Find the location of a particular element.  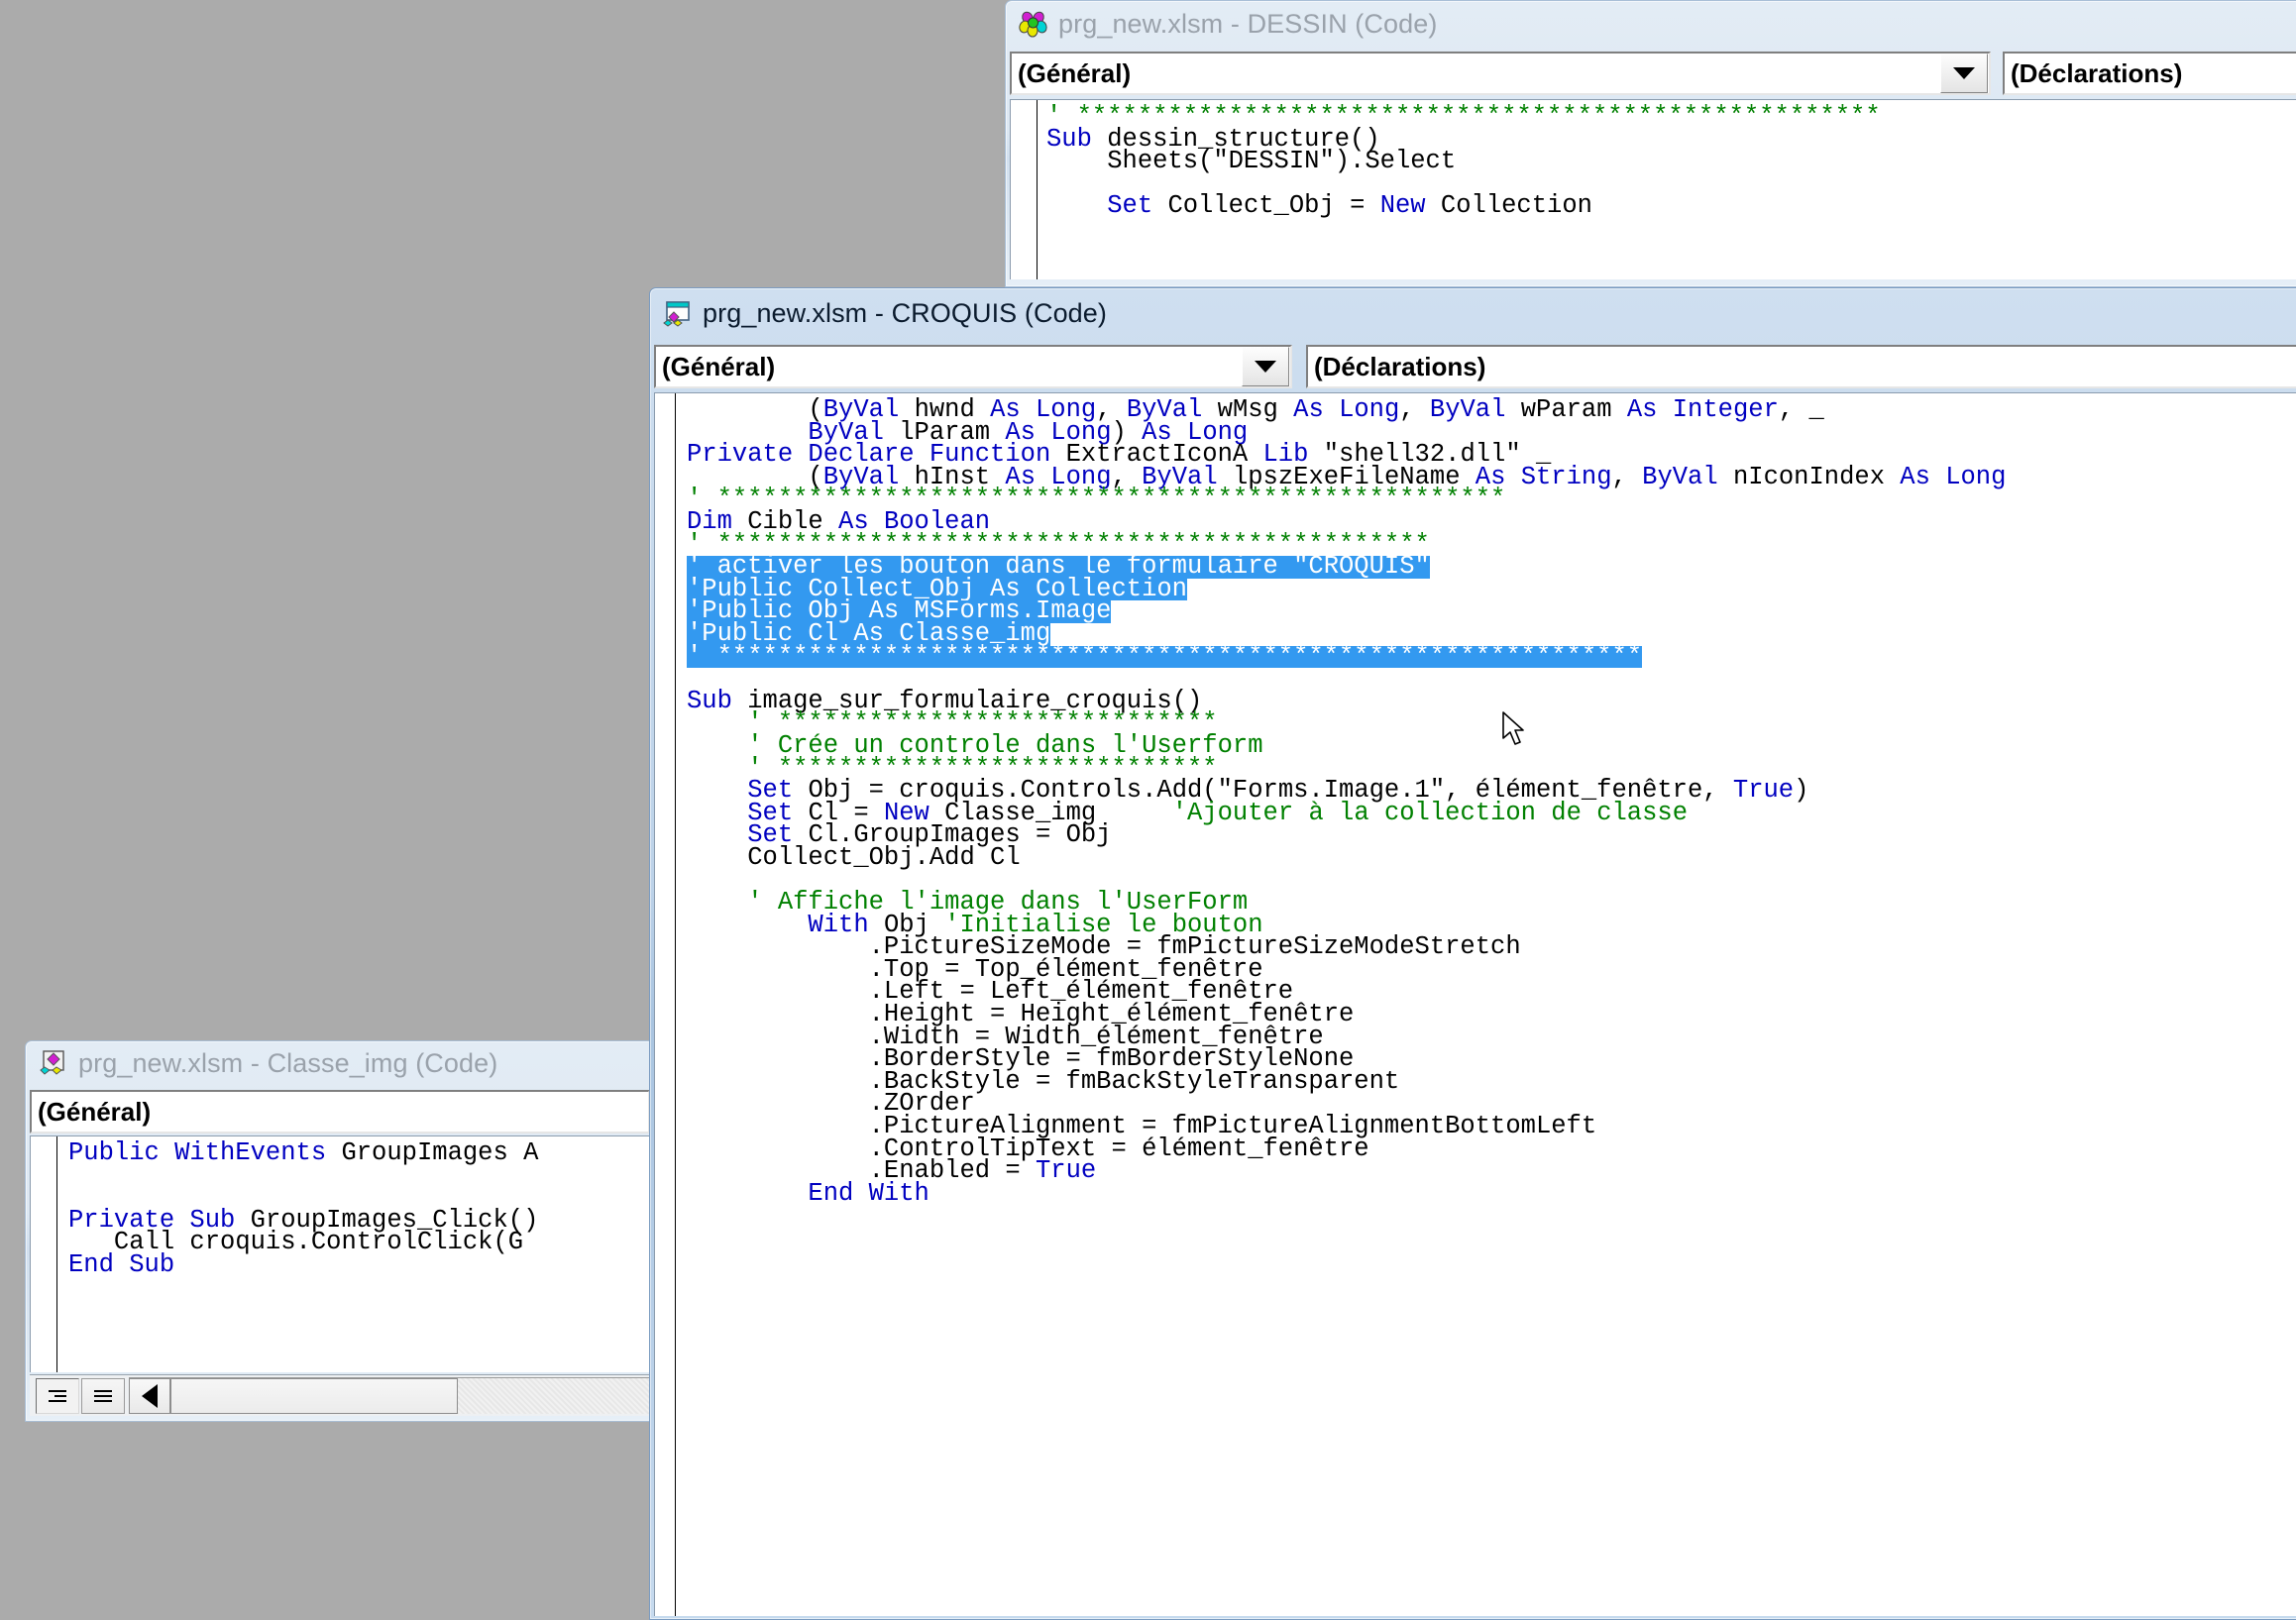

full-module-view-icon is located at coordinates (103, 1395).